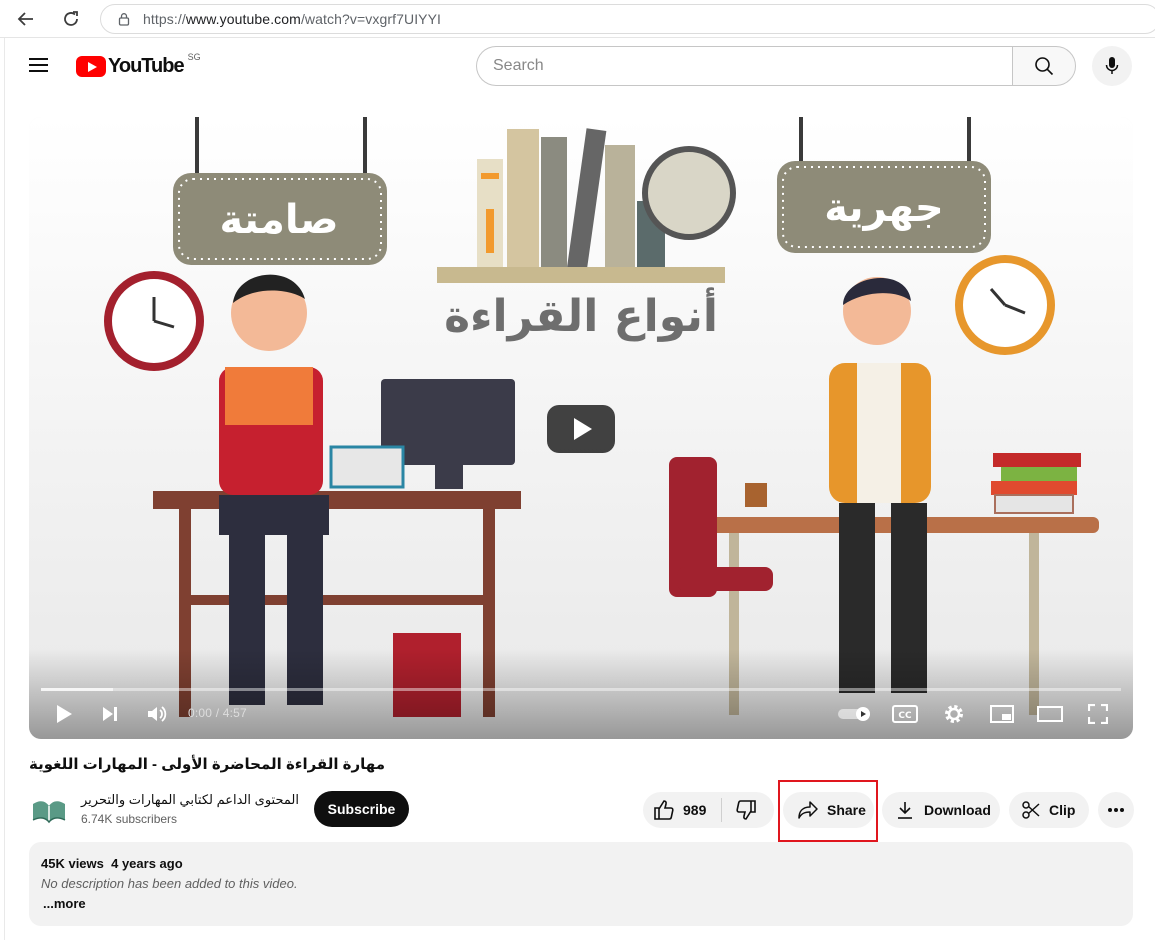 The image size is (1155, 940). Describe the element at coordinates (234, 713) in the screenshot. I see `time-total: 4:57` at that location.